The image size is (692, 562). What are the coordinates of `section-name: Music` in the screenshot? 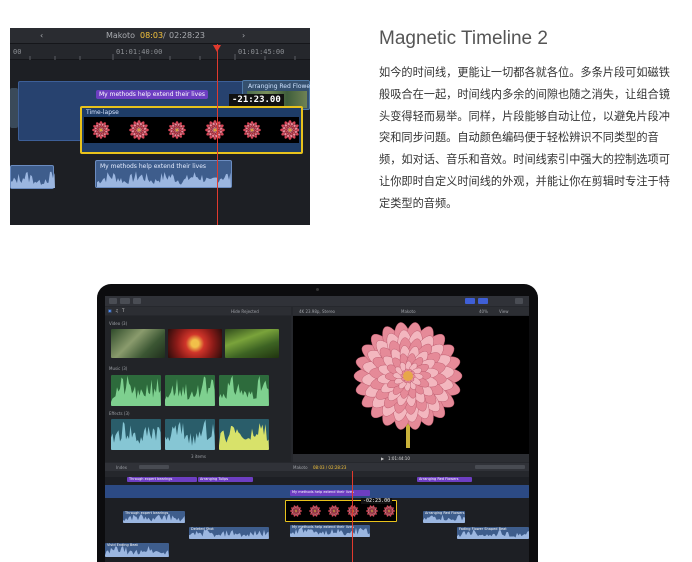 It's located at (115, 368).